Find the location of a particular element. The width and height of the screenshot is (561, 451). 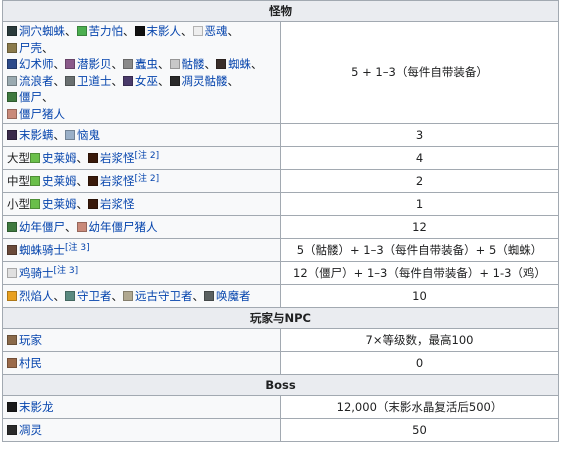

spider-icon is located at coordinates (221, 64).